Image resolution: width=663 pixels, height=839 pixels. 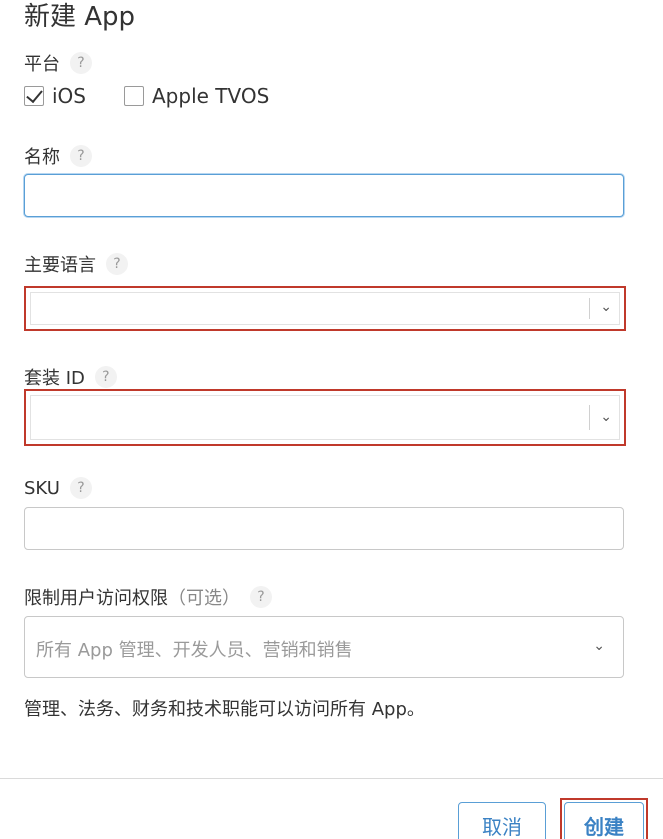 I want to click on platform-option-ios: iOS, so click(x=55, y=96).